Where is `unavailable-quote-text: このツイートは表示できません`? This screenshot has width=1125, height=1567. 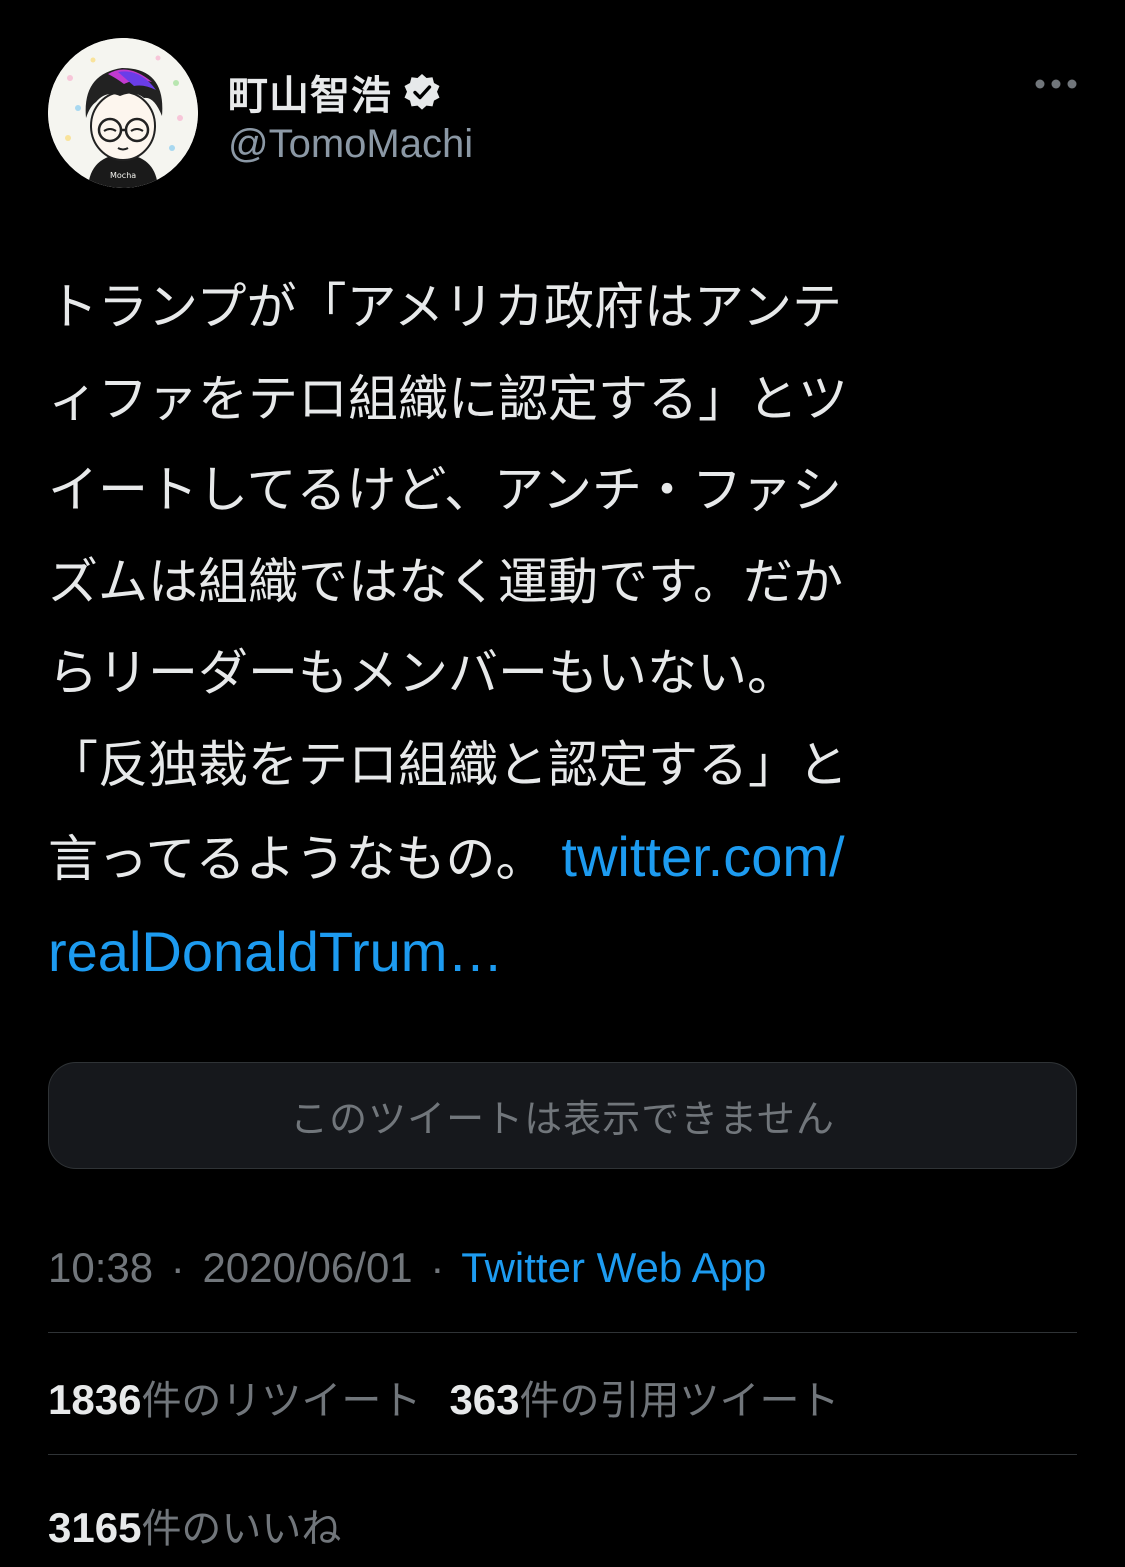
unavailable-quote-text: このツイートは表示できません is located at coordinates (562, 1119).